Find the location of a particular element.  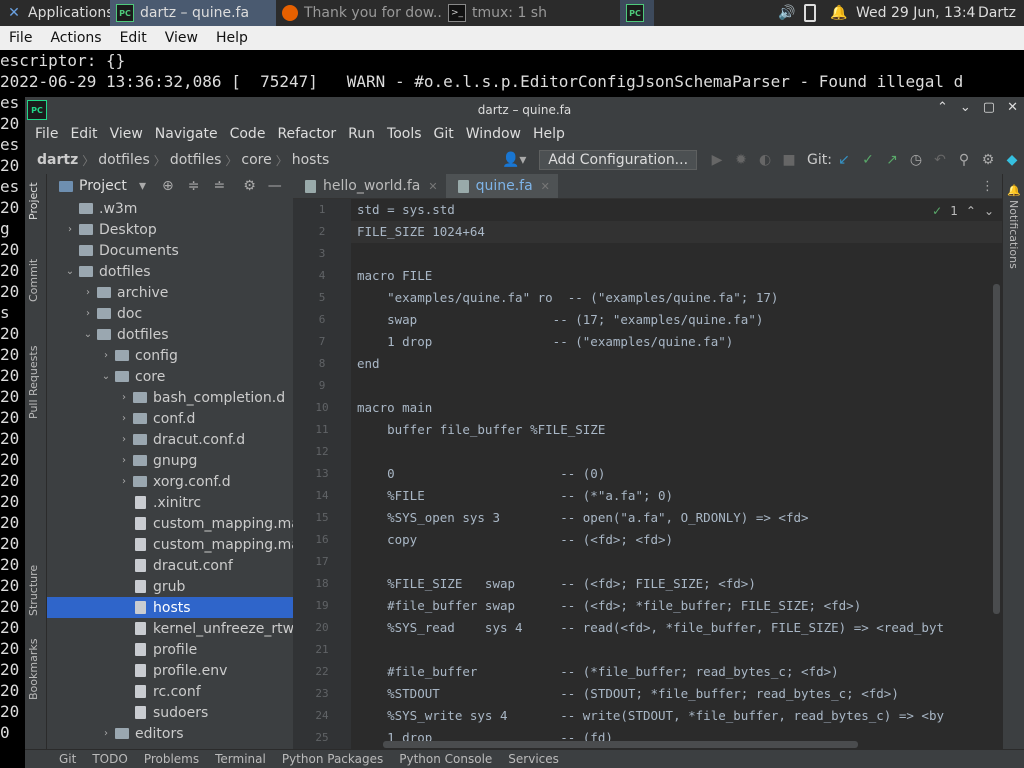

terminal-menu-view: View is located at coordinates (181, 38).